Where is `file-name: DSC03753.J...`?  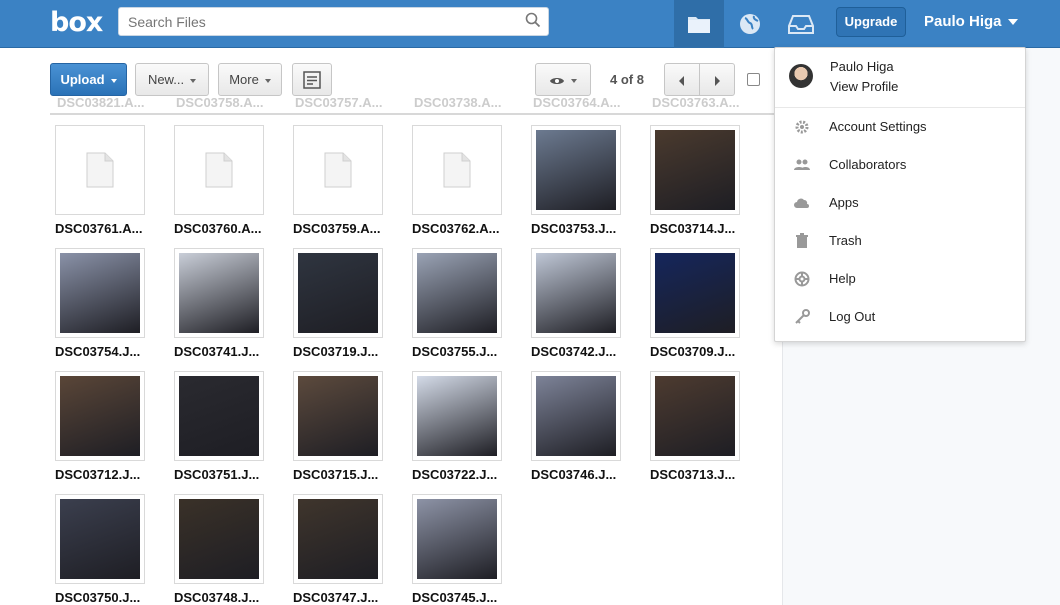
file-name: DSC03753.J... is located at coordinates (576, 228).